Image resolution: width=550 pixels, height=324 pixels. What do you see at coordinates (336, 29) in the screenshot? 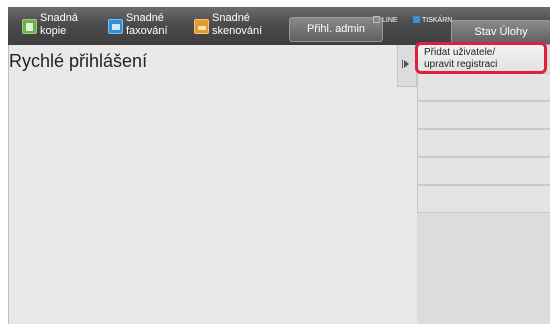
I see `admin-login-button: Přihl. admin` at bounding box center [336, 29].